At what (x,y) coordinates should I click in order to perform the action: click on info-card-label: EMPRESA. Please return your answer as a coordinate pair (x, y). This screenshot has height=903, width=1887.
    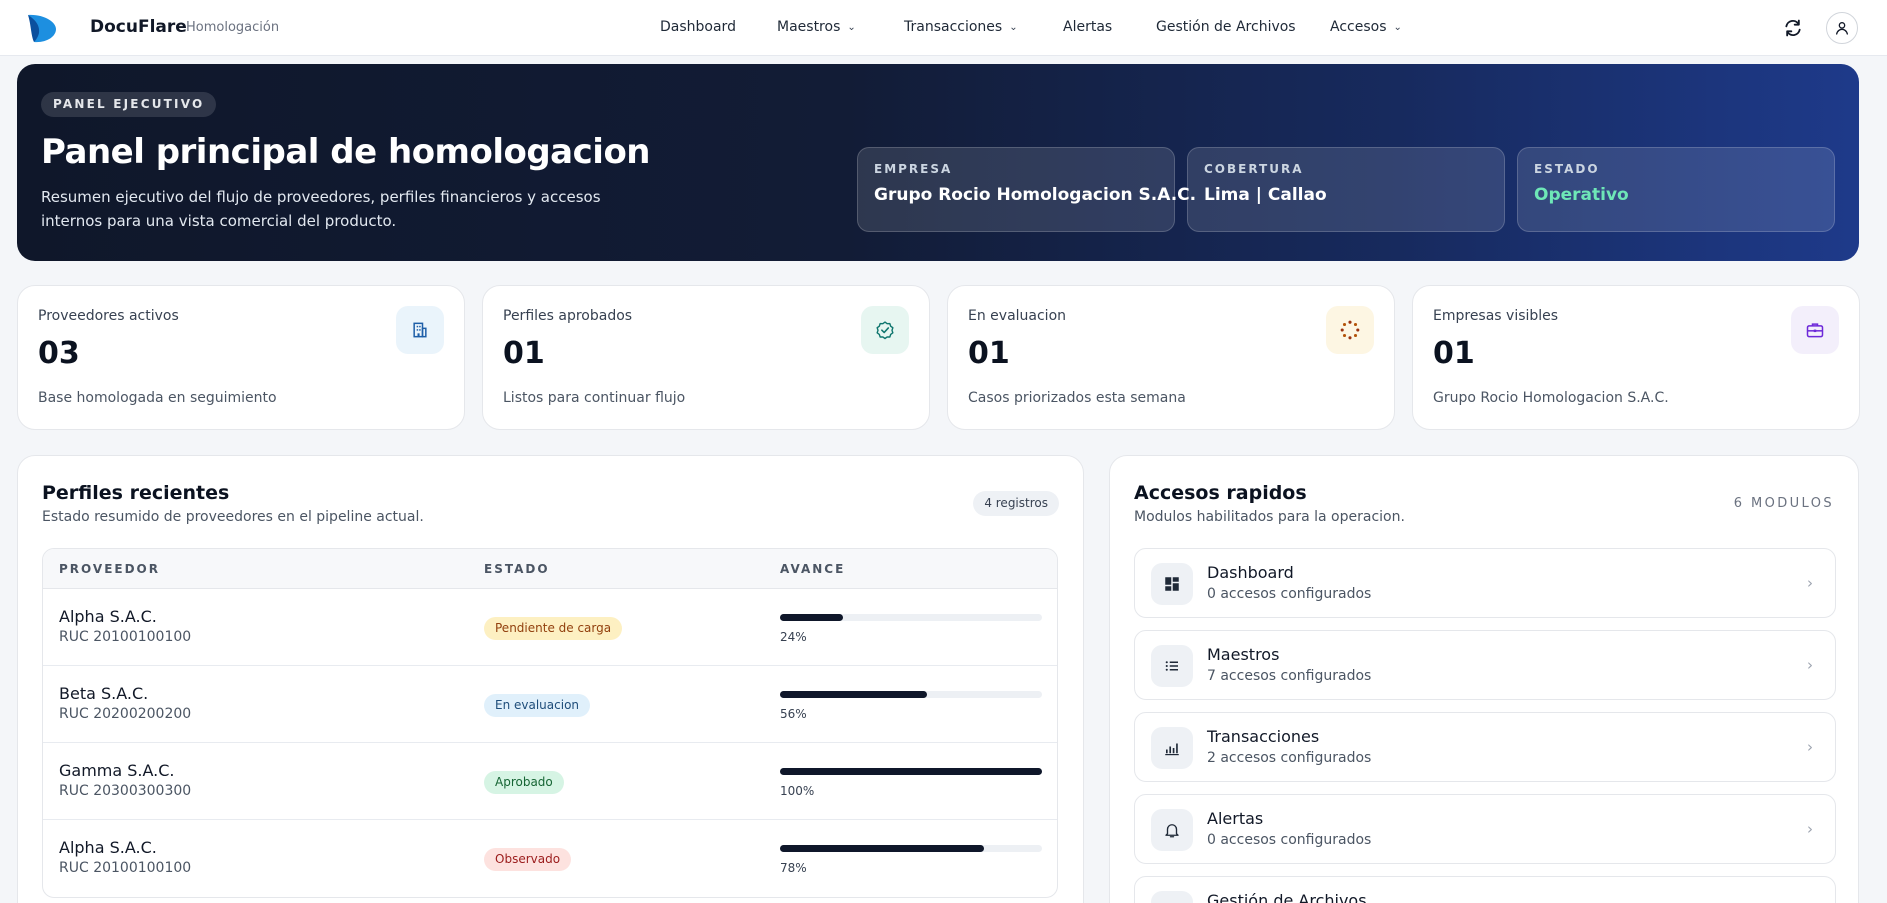
    Looking at the image, I should click on (913, 169).